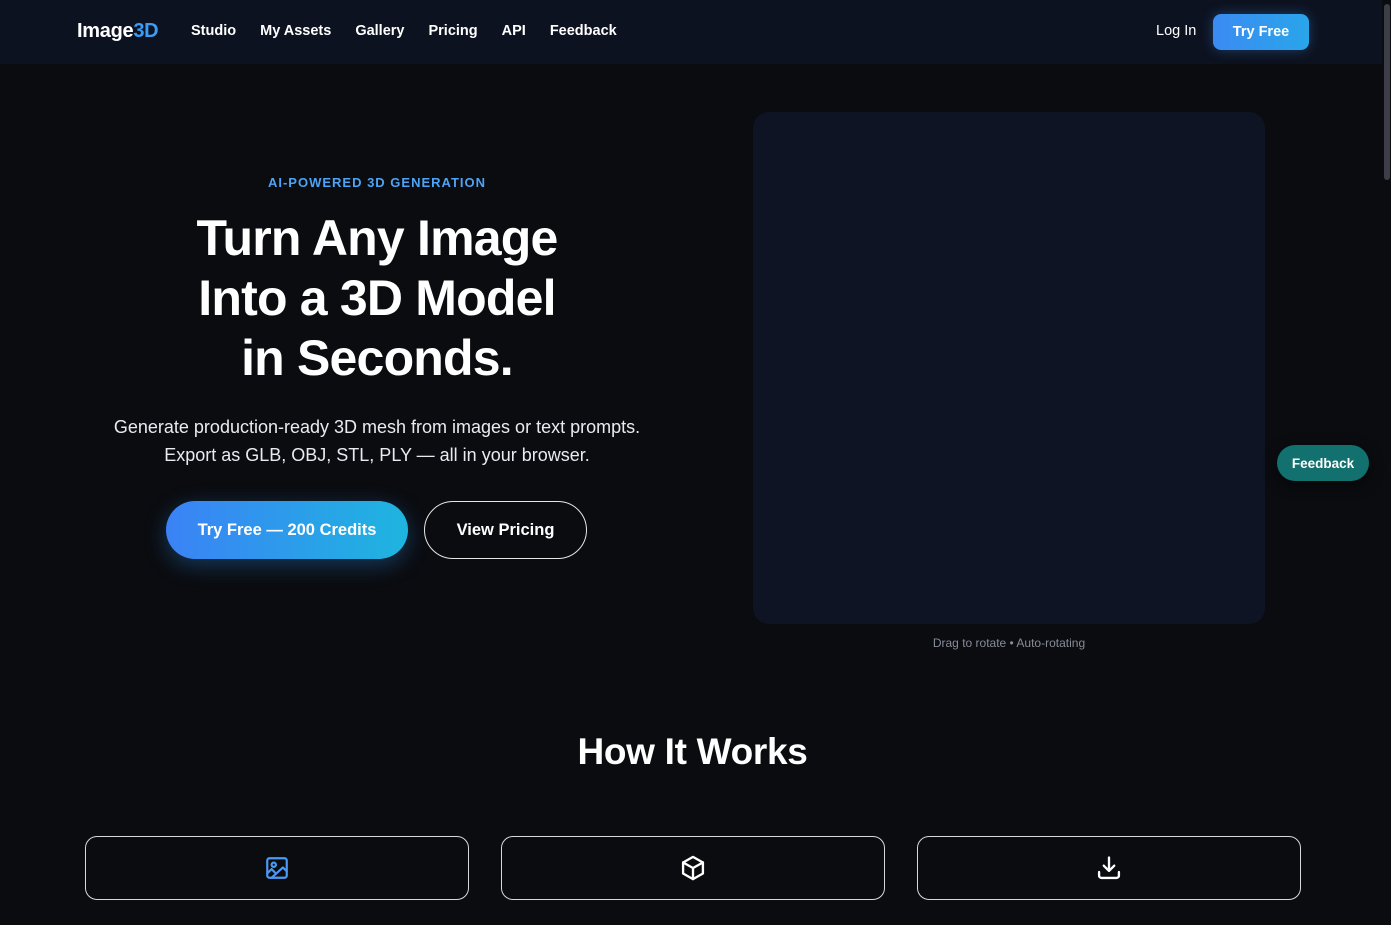 The width and height of the screenshot is (1391, 925). Describe the element at coordinates (514, 31) in the screenshot. I see `nav-link-api: API` at that location.